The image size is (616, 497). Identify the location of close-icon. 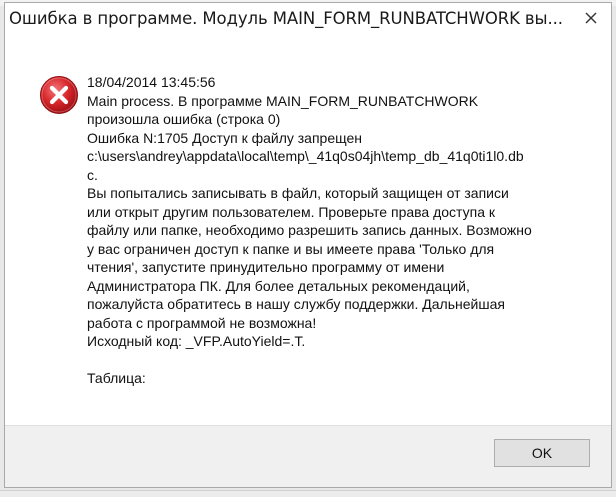
(591, 18).